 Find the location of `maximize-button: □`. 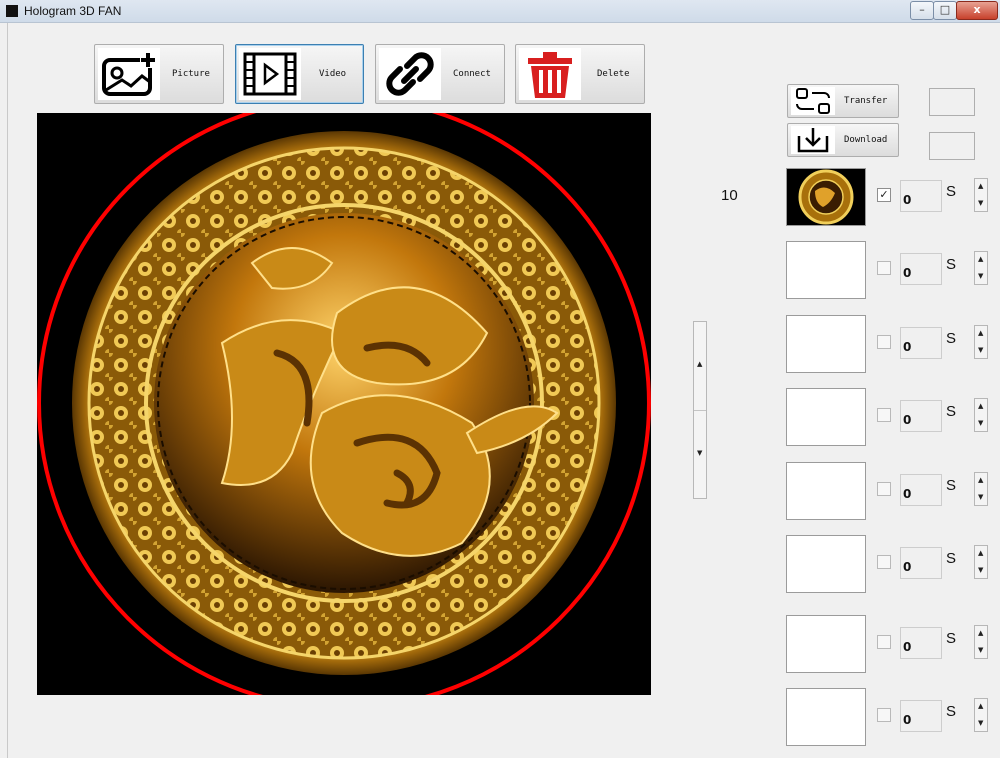

maximize-button: □ is located at coordinates (945, 10).